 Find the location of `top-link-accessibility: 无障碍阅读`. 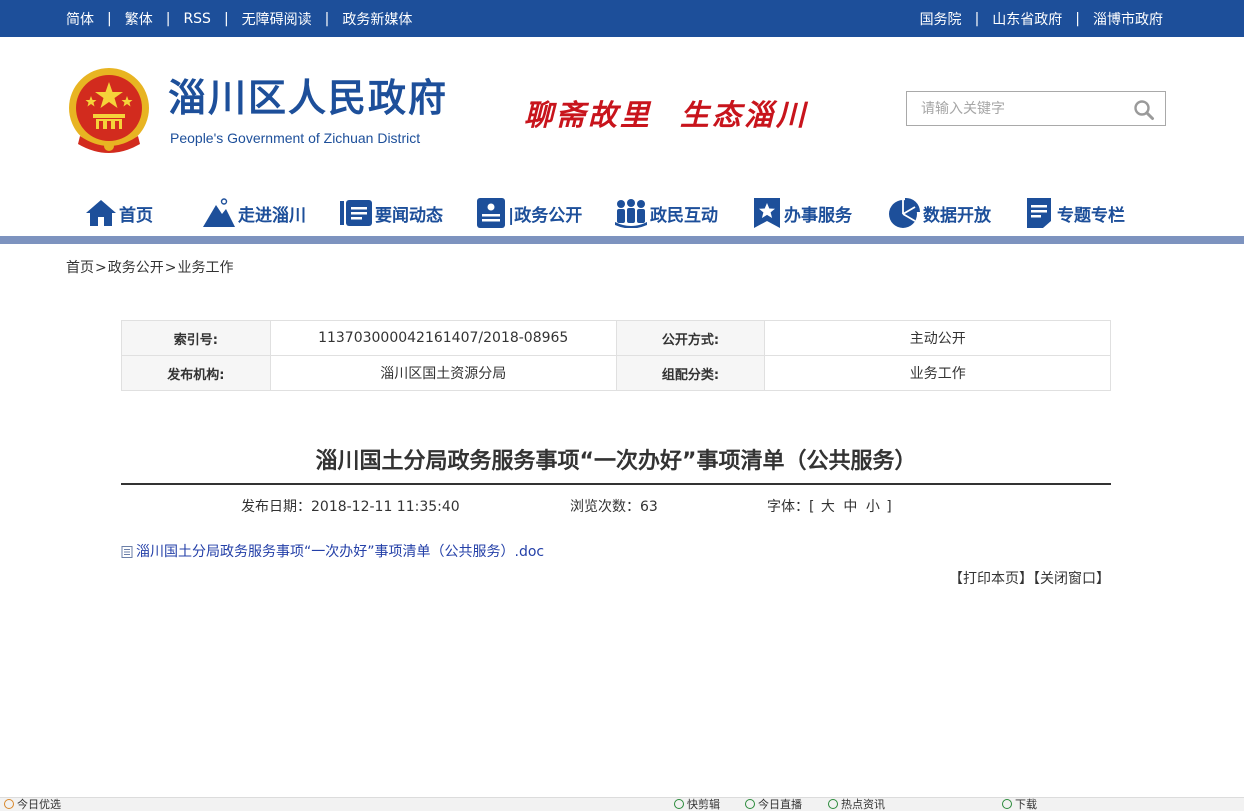

top-link-accessibility: 无障碍阅读 is located at coordinates (277, 19).